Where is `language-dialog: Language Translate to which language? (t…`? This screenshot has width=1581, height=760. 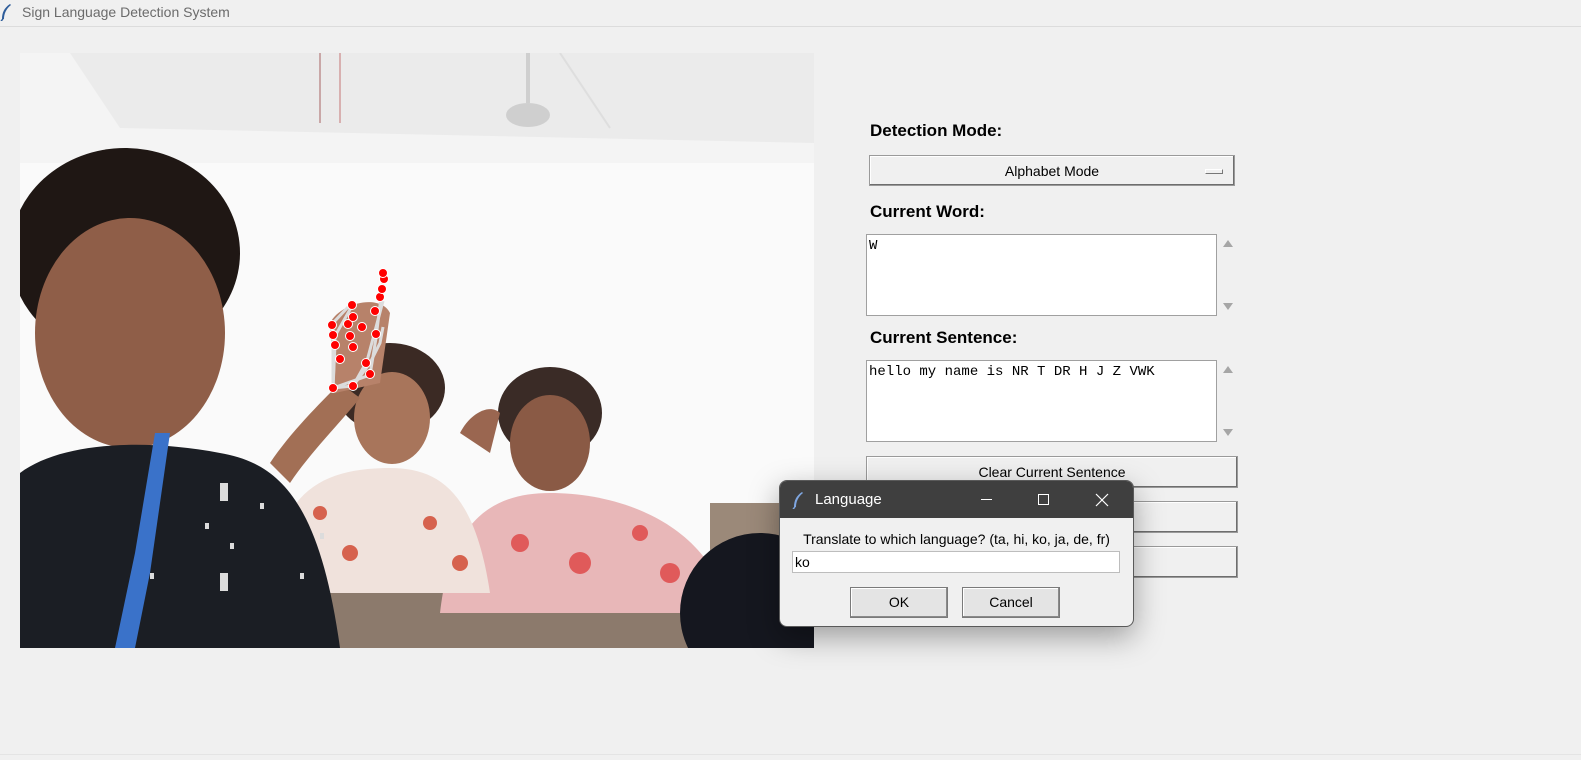 language-dialog: Language Translate to which language? (t… is located at coordinates (956, 553).